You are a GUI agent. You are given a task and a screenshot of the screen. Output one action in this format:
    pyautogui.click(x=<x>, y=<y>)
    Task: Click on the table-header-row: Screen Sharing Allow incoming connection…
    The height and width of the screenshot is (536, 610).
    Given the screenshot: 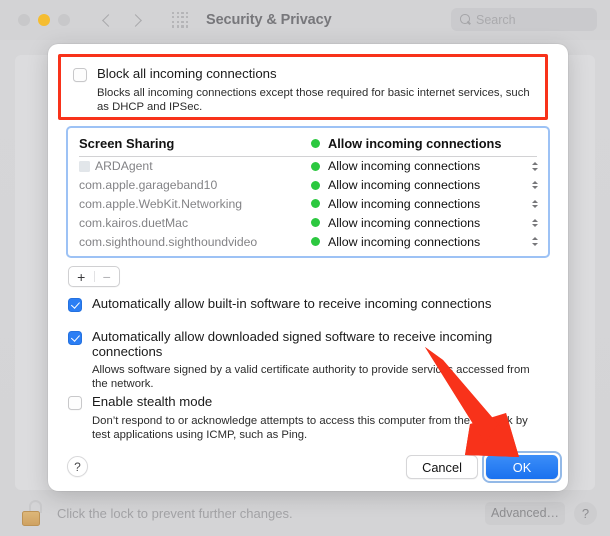 What is the action you would take?
    pyautogui.click(x=308, y=143)
    